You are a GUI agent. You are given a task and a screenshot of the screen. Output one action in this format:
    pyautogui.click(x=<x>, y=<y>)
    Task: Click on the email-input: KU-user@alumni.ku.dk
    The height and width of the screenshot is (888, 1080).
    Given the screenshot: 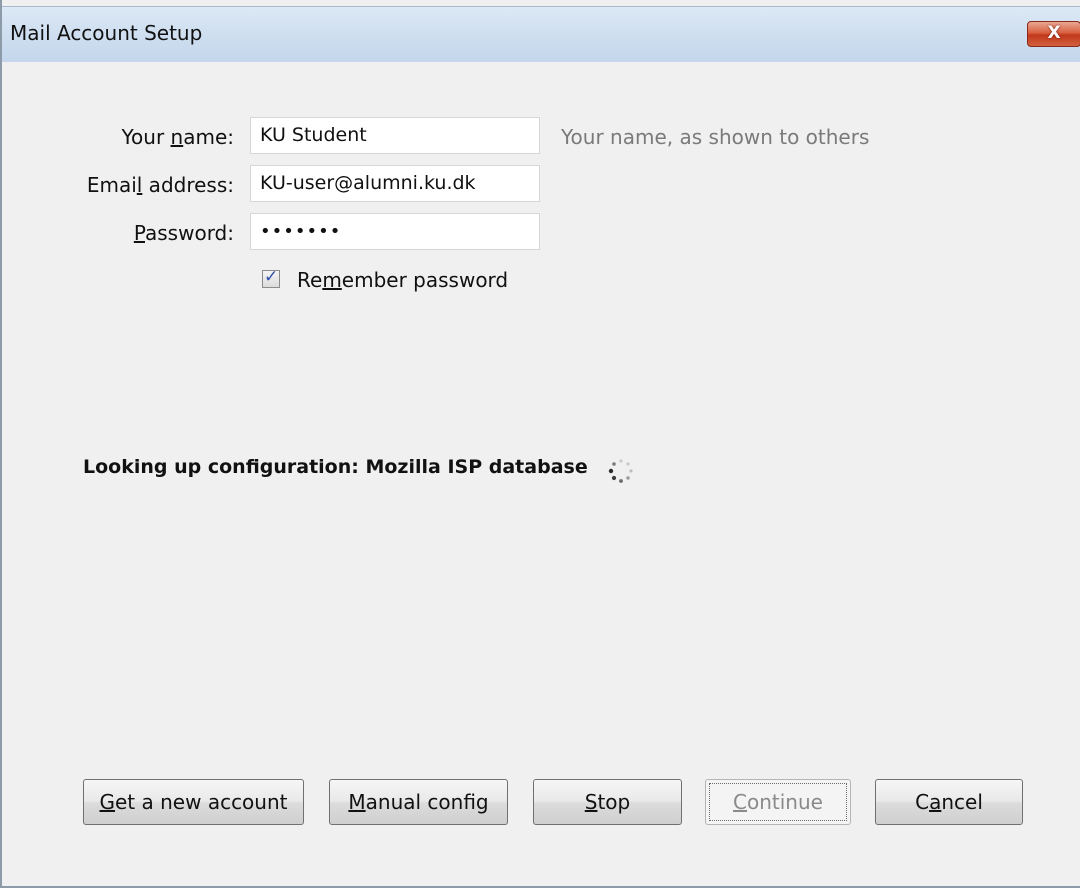 What is the action you would take?
    pyautogui.click(x=395, y=183)
    